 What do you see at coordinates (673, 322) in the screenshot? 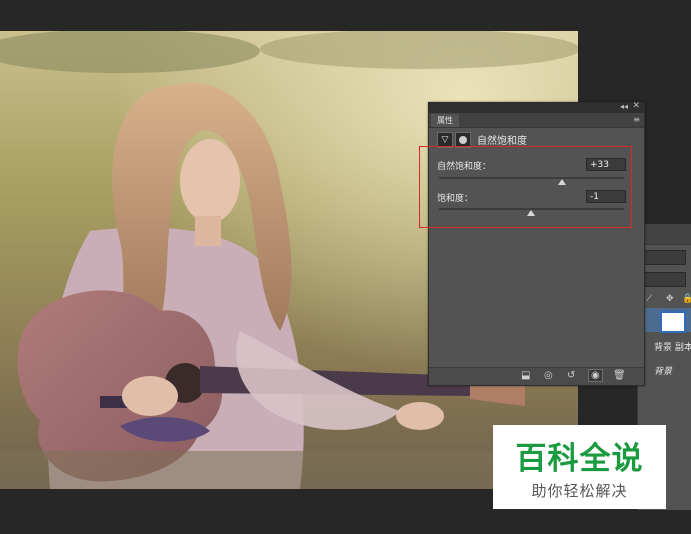
I see `layer-mask-thumbnail` at bounding box center [673, 322].